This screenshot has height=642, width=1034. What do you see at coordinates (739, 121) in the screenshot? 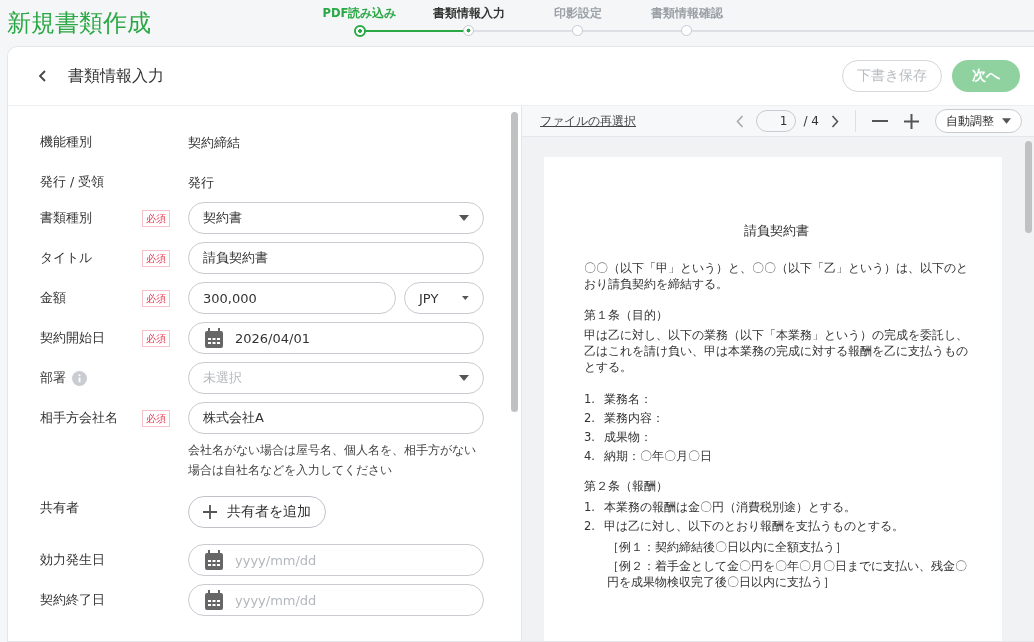
I see `previous-page-icon` at bounding box center [739, 121].